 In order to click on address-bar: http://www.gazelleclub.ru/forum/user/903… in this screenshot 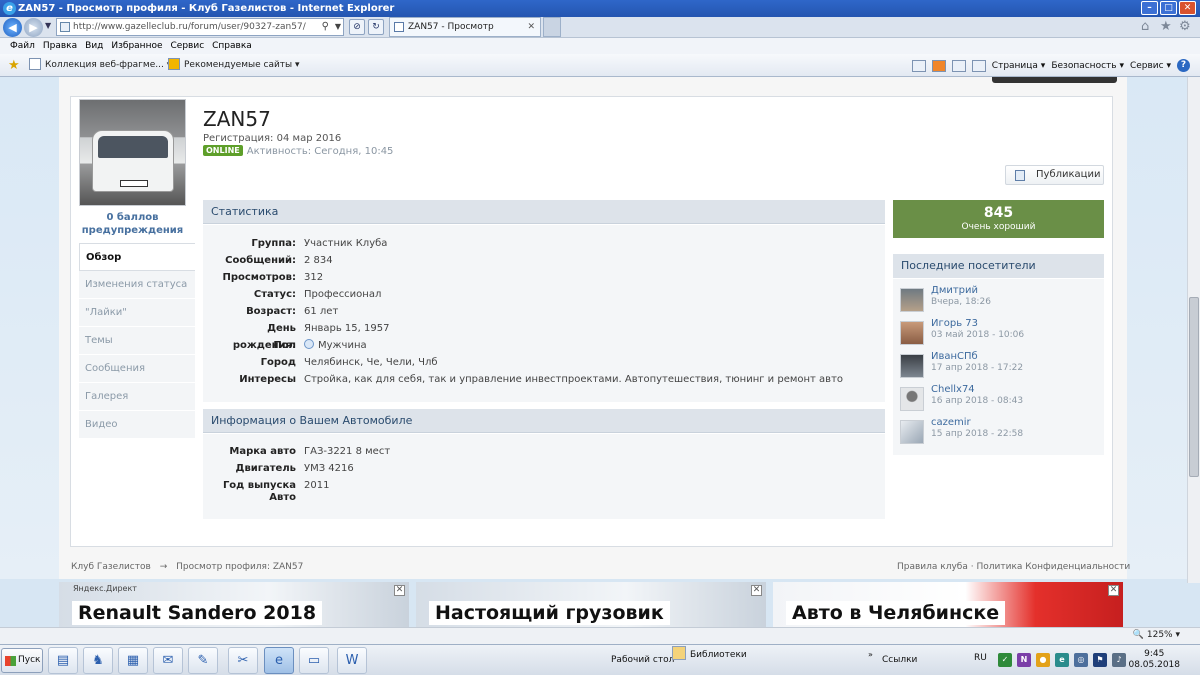, I will do `click(200, 27)`.